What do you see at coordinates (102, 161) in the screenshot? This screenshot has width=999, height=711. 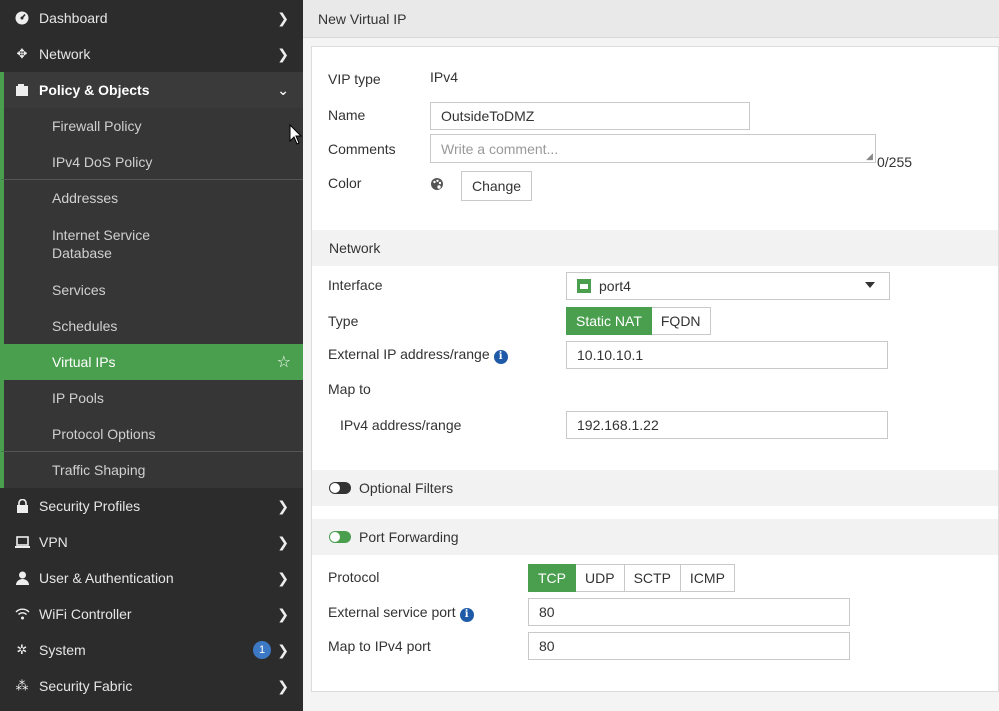 I see `sidebar-item-label: IPv4 DoS Policy` at bounding box center [102, 161].